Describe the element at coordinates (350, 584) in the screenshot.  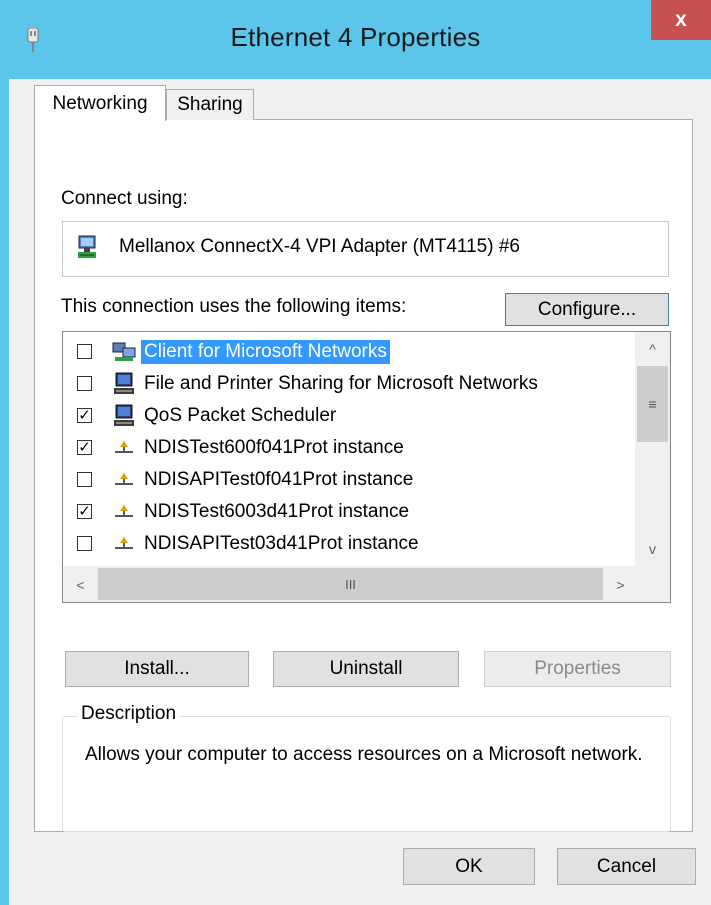
I see `horizontal-scroll-thumb: III` at that location.